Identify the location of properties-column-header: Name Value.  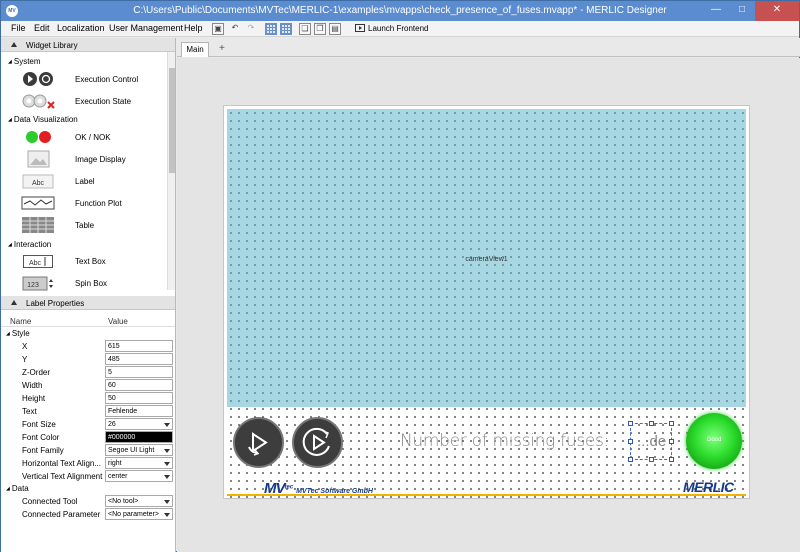
(88, 321).